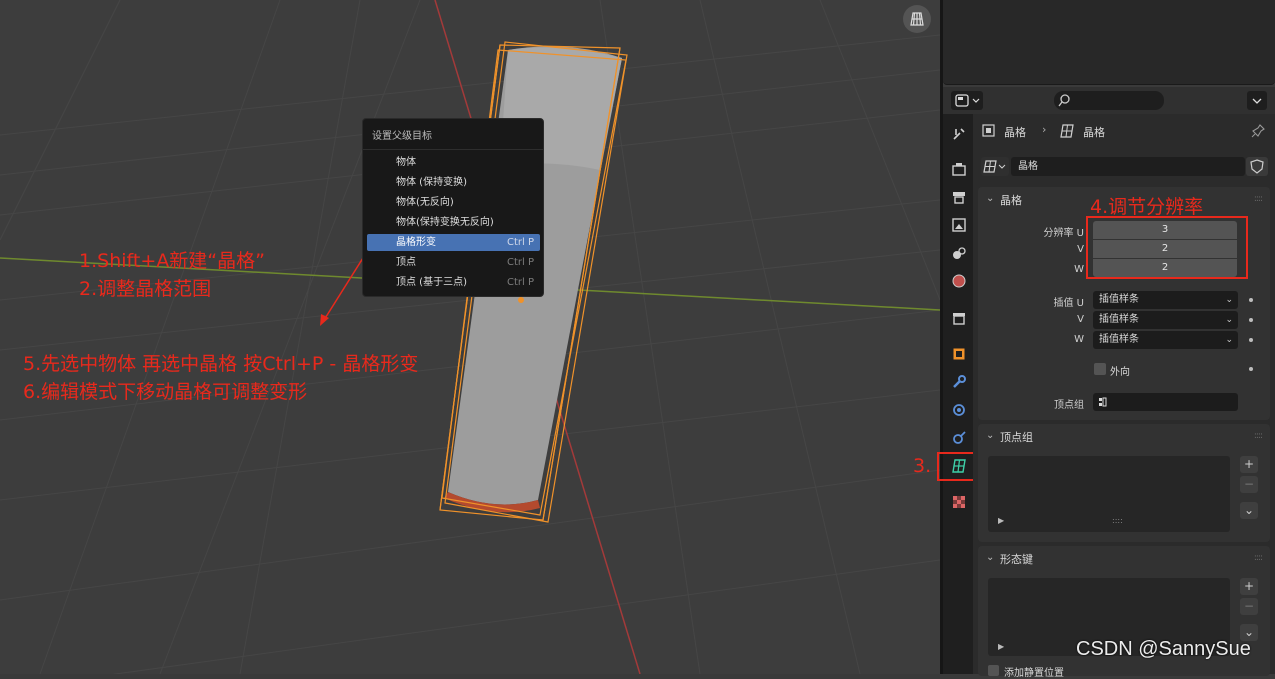 The height and width of the screenshot is (679, 1275). I want to click on remove-vertex-group-button: −, so click(1249, 484).